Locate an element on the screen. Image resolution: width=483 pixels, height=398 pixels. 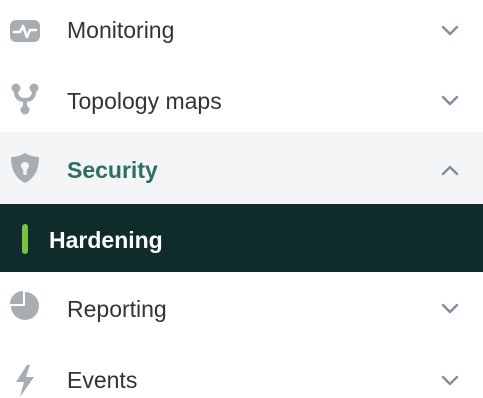
menu-item-label: Monitoring is located at coordinates (121, 30).